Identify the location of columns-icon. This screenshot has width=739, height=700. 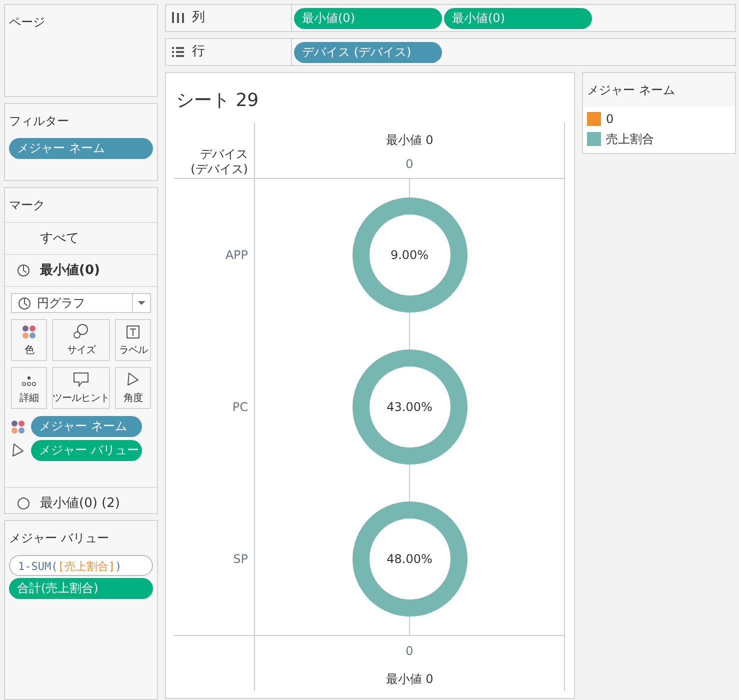
(178, 18).